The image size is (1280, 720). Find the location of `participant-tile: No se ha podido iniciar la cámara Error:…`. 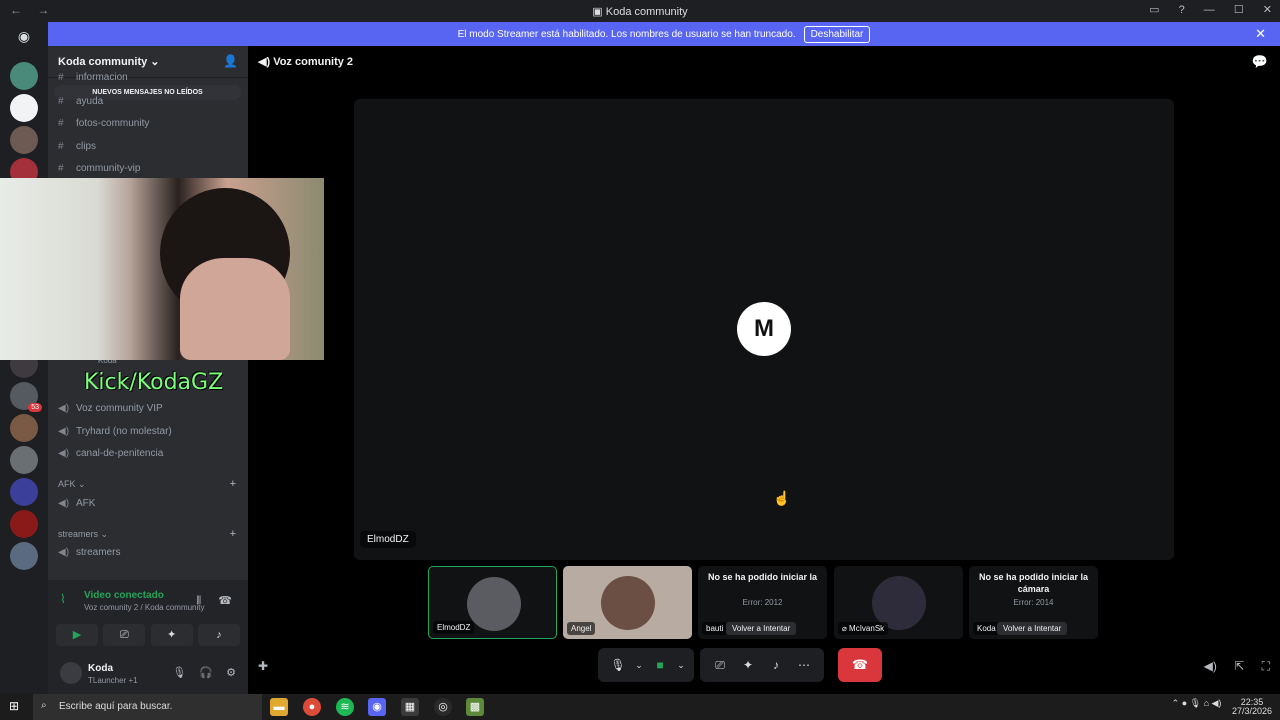

participant-tile: No se ha podido iniciar la cámara Error:… is located at coordinates (1033, 602).